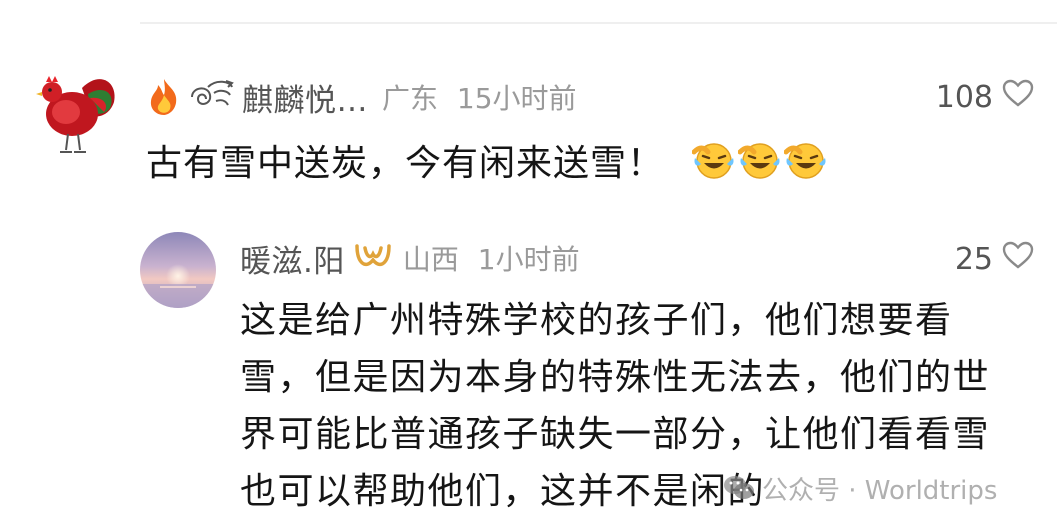  What do you see at coordinates (880, 490) in the screenshot?
I see `watermark-text: 公众号 · Worldtrips` at bounding box center [880, 490].